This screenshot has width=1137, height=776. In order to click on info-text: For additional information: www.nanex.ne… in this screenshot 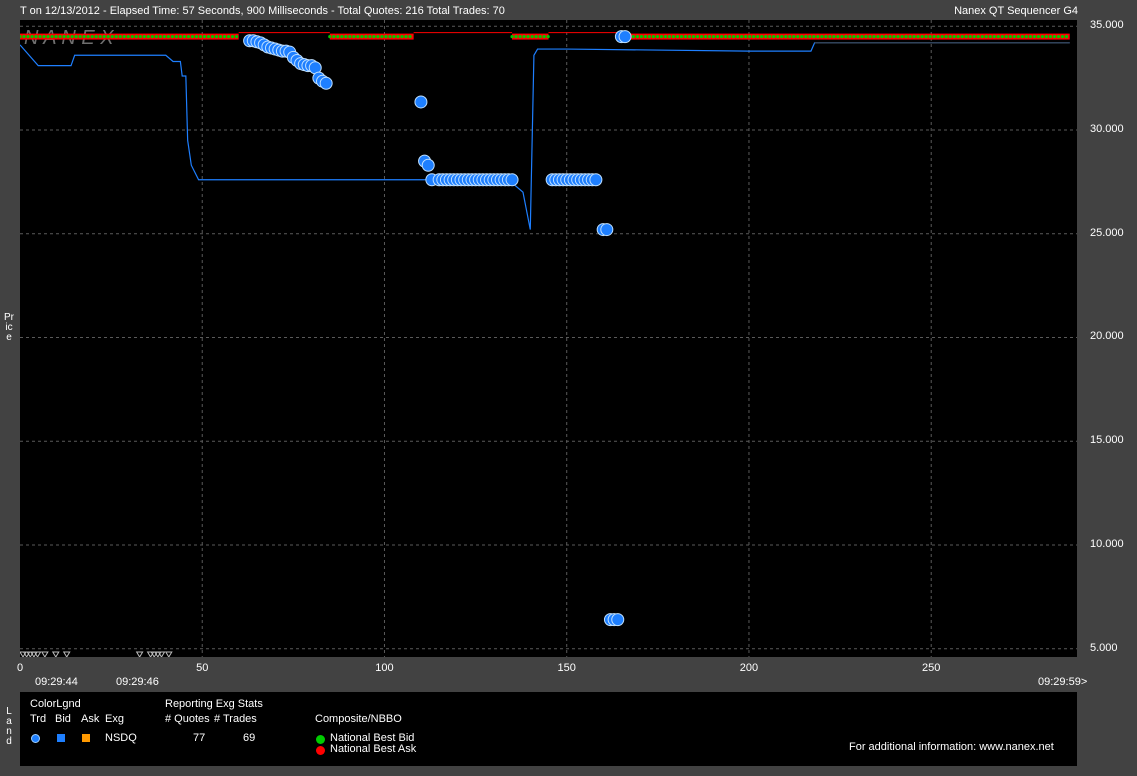, I will do `click(951, 747)`.